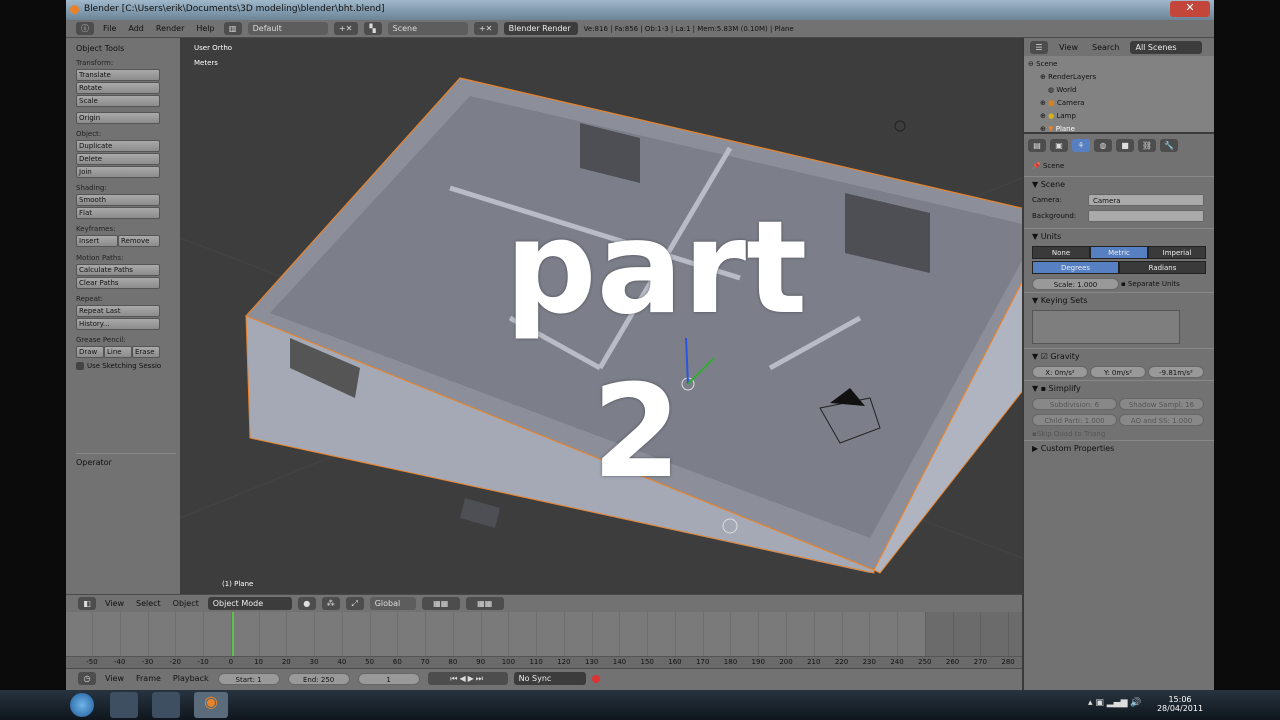  I want to click on shading-select-icon: ●, so click(306, 603).